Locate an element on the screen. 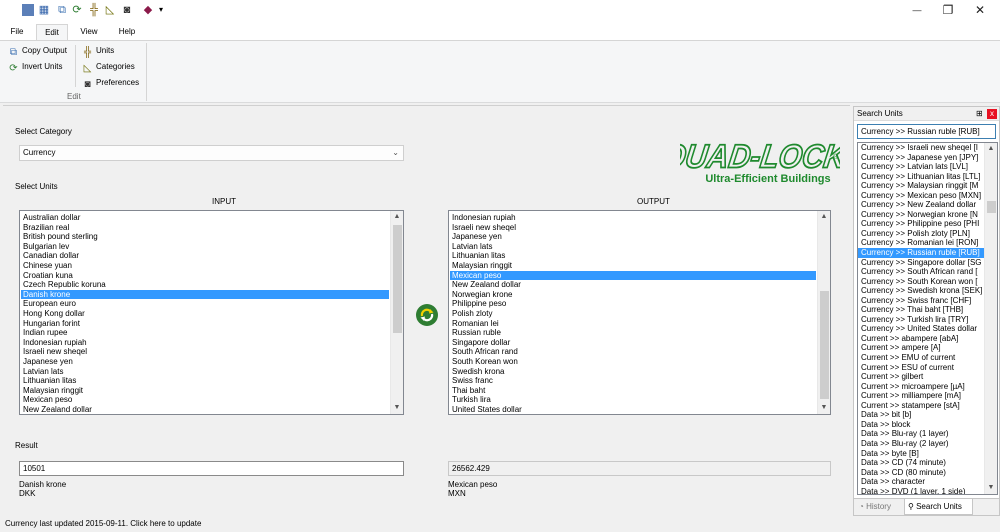 Image resolution: width=1000 pixels, height=532 pixels. list-item: British pound sterling is located at coordinates (205, 237).